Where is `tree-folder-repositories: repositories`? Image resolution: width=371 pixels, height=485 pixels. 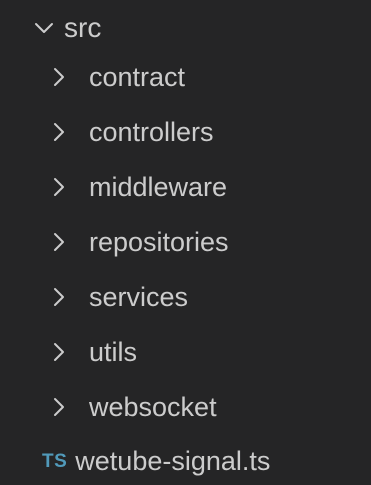
tree-folder-repositories: repositories is located at coordinates (185, 242).